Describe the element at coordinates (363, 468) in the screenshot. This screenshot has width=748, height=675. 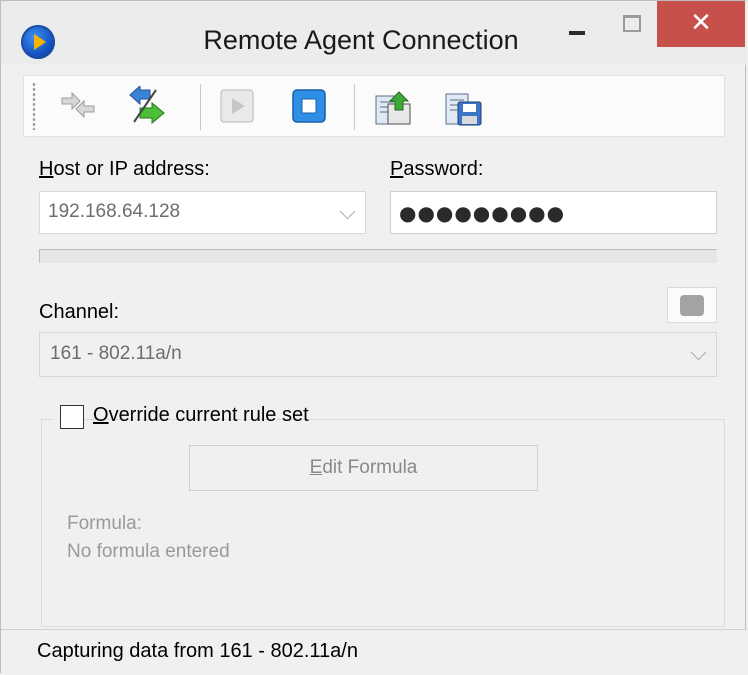
I see `edit-formula-button: Edit Formula` at that location.